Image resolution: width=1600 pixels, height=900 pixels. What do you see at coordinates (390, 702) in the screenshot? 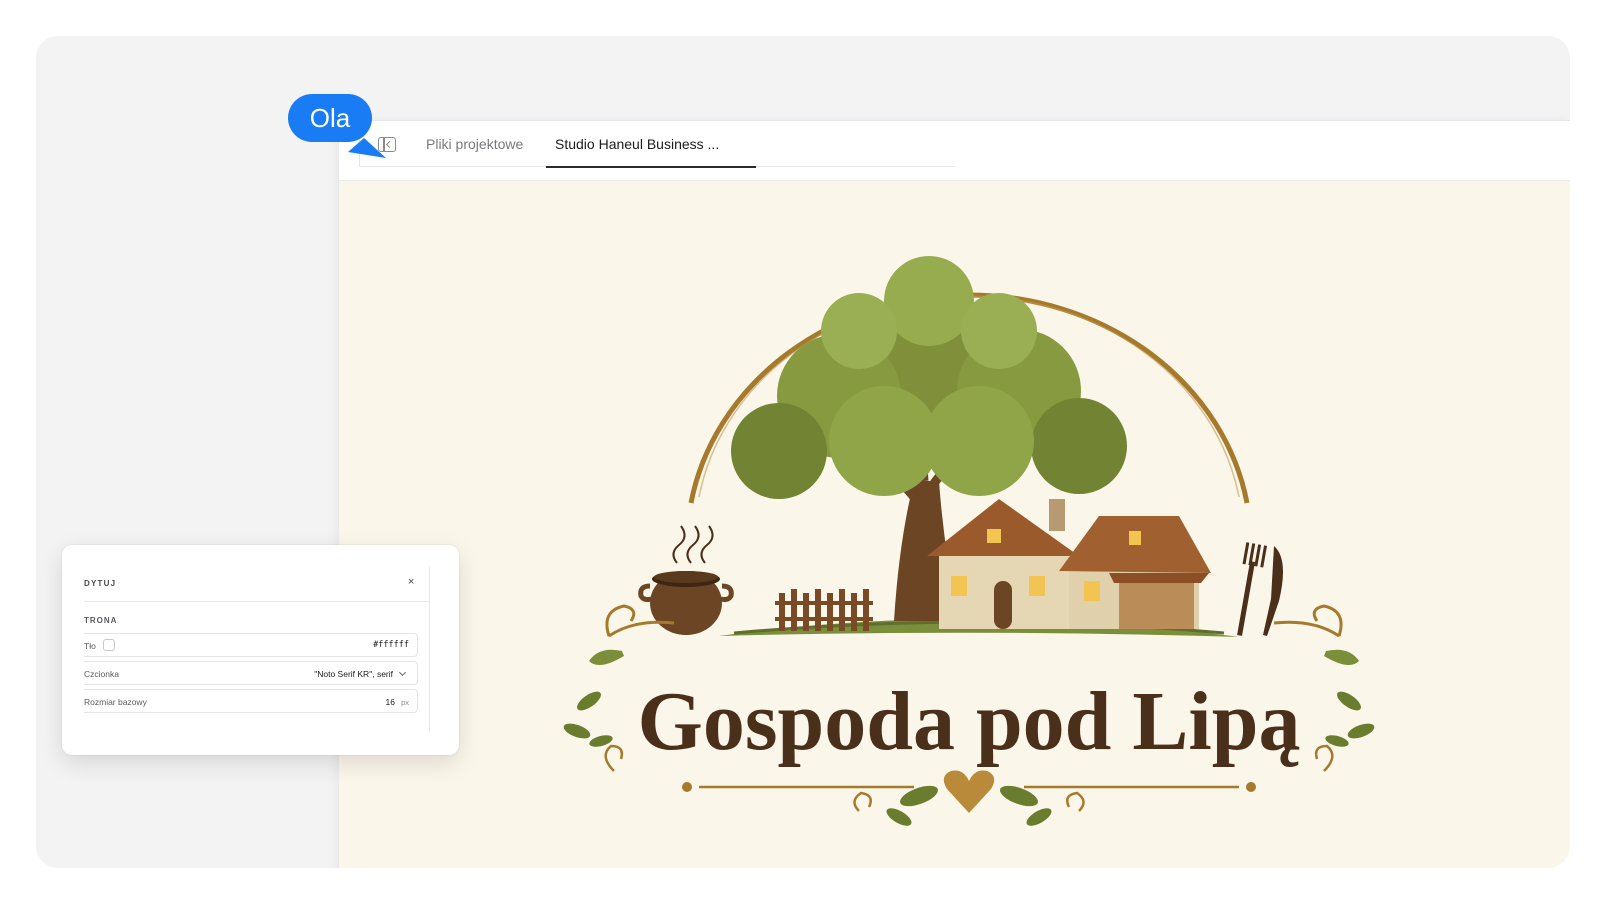
I see `base-size-value: 16` at bounding box center [390, 702].